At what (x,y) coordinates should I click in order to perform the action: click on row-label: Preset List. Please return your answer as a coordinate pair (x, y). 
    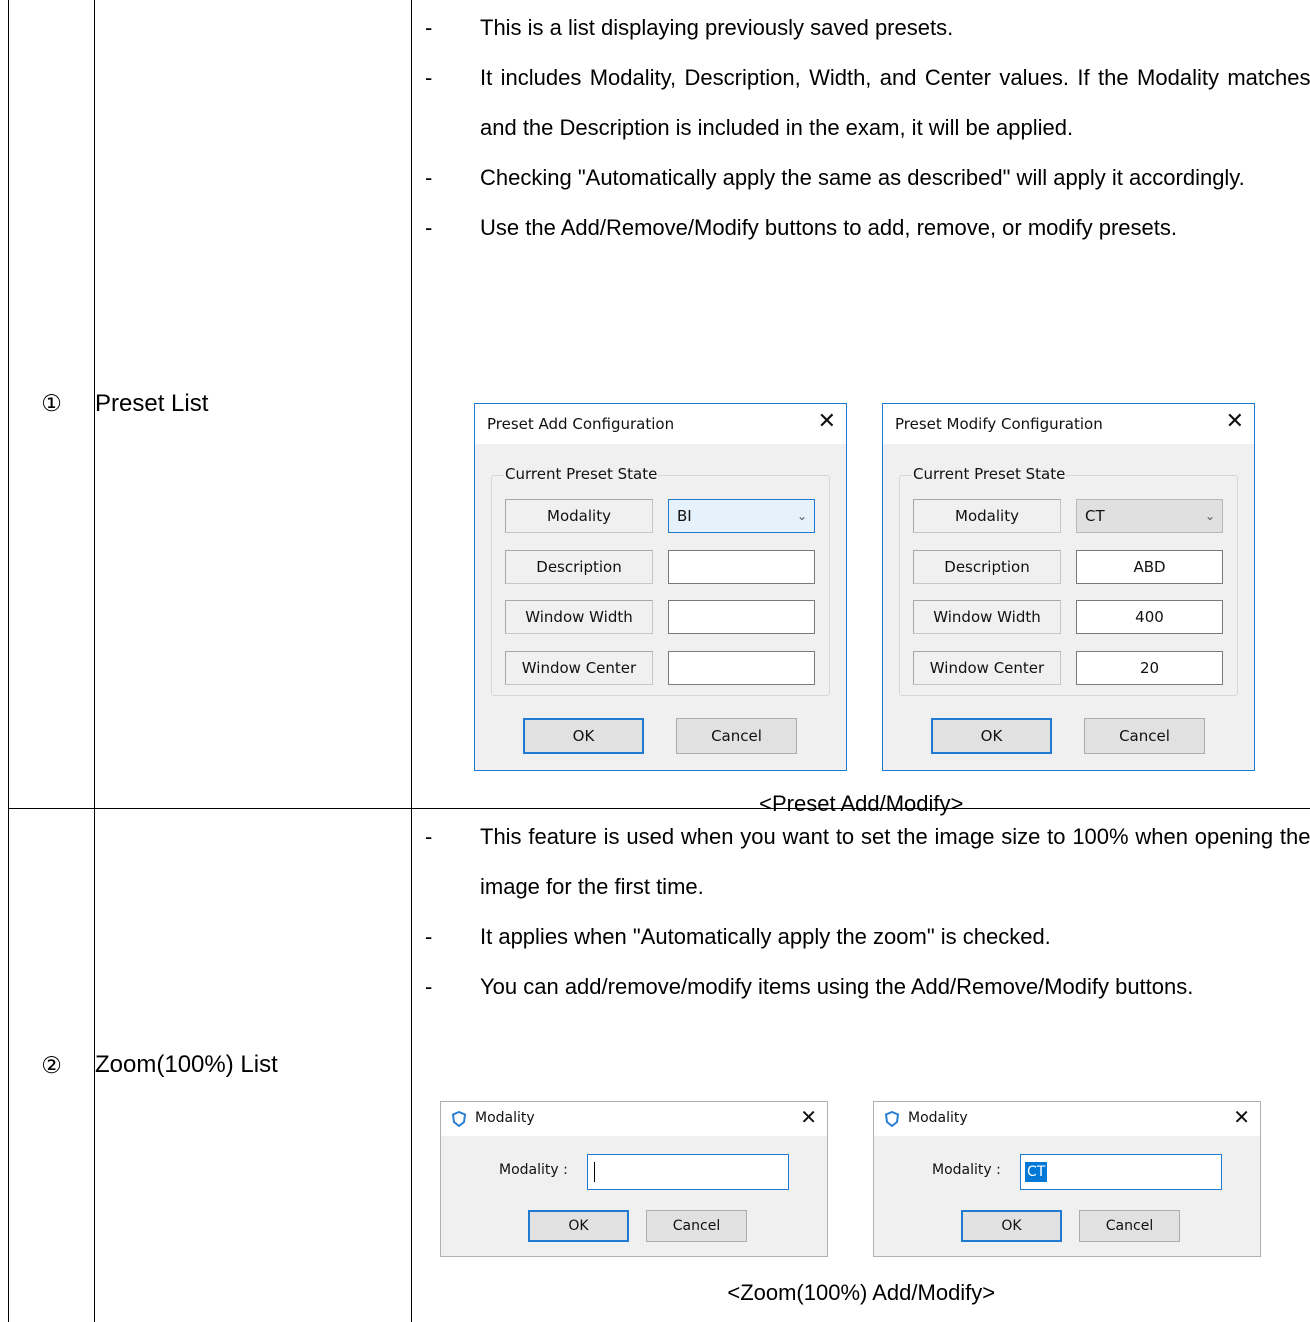
    Looking at the image, I should click on (253, 404).